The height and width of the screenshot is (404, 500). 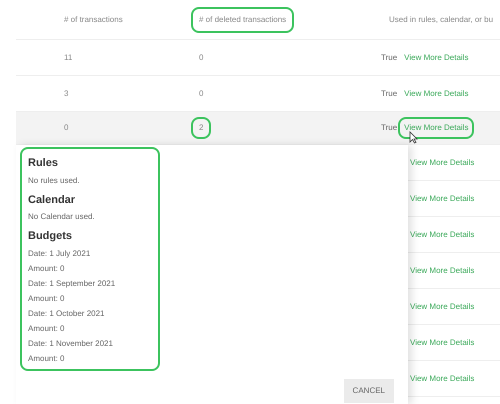 I want to click on column-header: # of deleted transactions, so click(x=242, y=19).